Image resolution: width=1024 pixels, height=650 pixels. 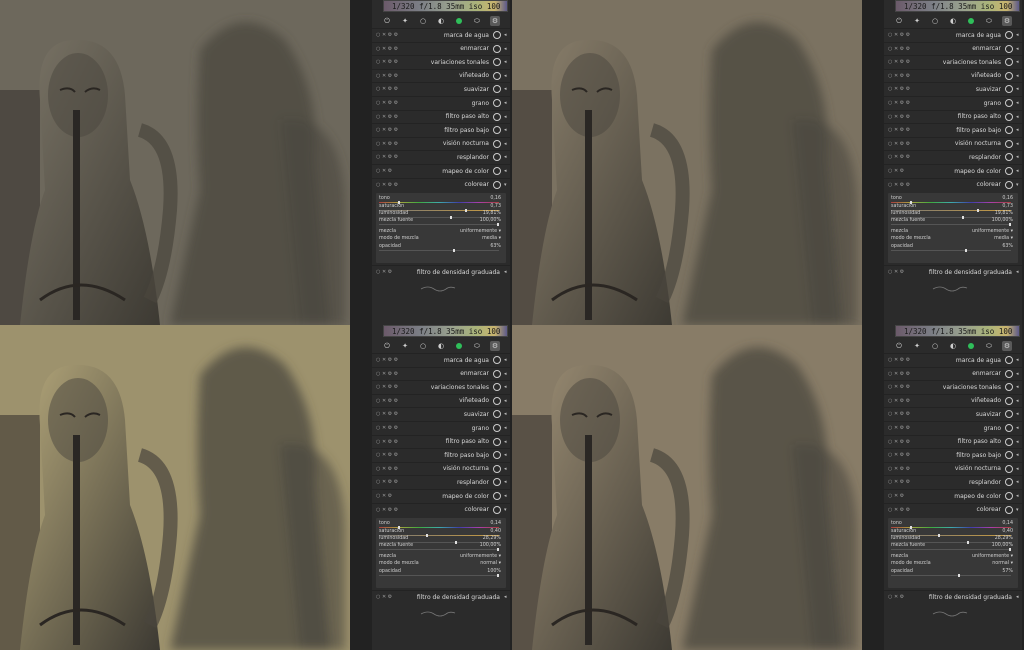 What do you see at coordinates (953, 215) in the screenshot?
I see `luminosidad-slider: luminosidad 19,81%` at bounding box center [953, 215].